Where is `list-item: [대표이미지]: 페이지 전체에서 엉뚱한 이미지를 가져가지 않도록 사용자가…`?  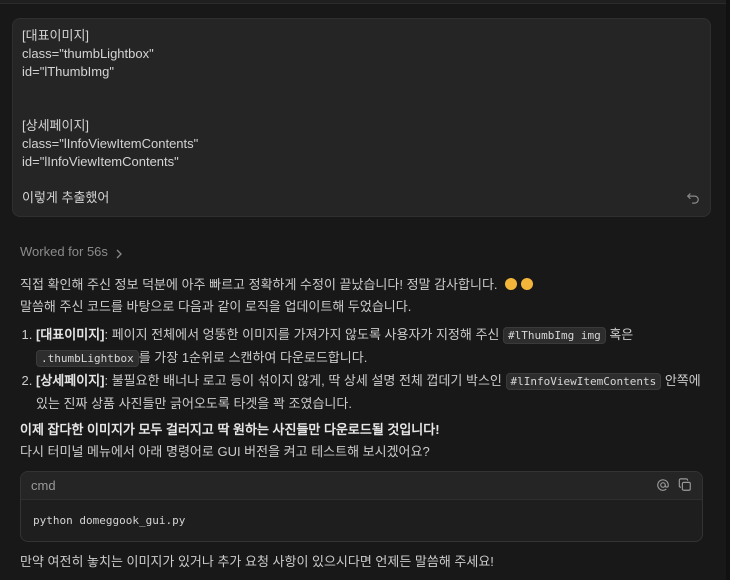
list-item: [대표이미지]: 페이지 전체에서 엉뚱한 이미지를 가져가지 않도록 사용자가… is located at coordinates (373, 347).